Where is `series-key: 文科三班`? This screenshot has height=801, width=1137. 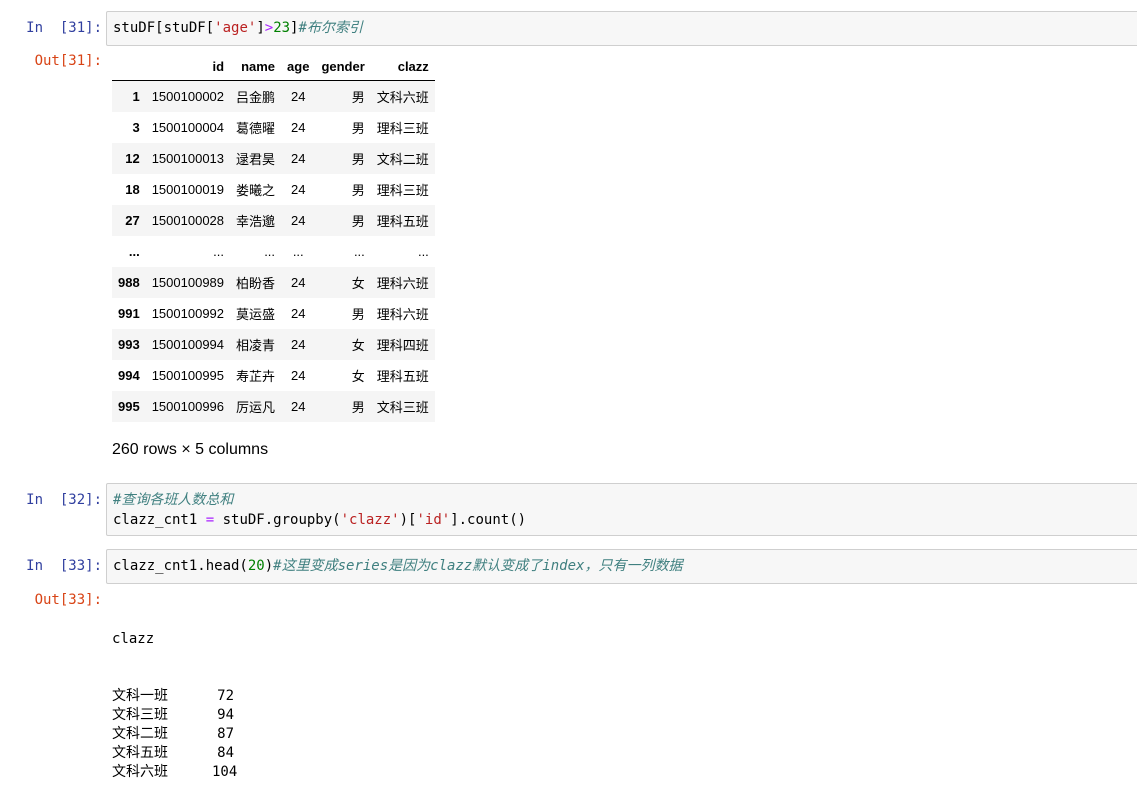 series-key: 文科三班 is located at coordinates (140, 715).